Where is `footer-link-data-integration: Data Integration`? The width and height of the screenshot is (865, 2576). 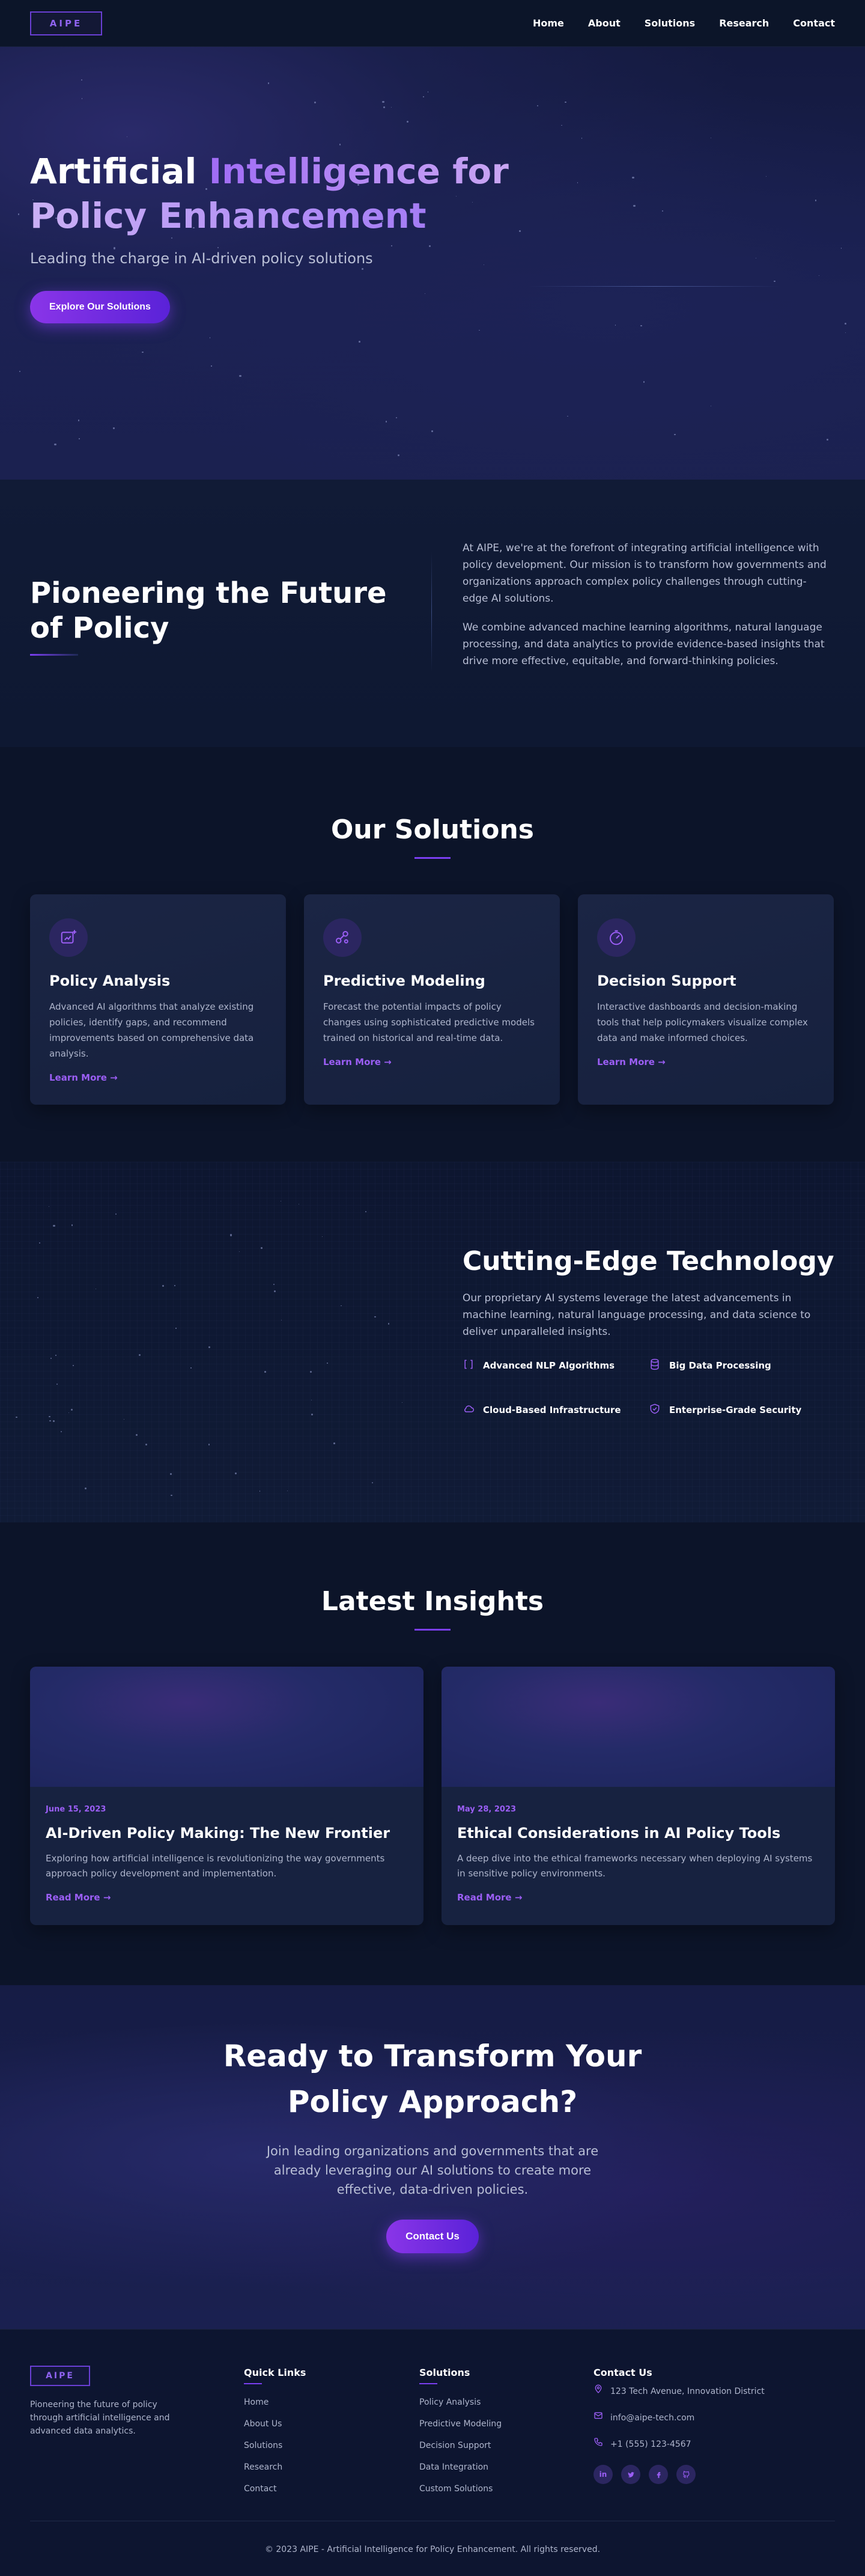 footer-link-data-integration: Data Integration is located at coordinates (460, 2467).